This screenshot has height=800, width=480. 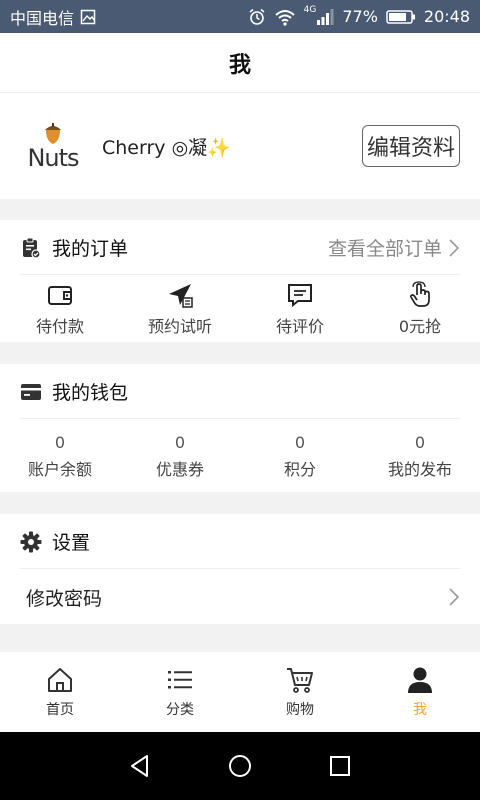 What do you see at coordinates (285, 17) in the screenshot?
I see `wifi-icon` at bounding box center [285, 17].